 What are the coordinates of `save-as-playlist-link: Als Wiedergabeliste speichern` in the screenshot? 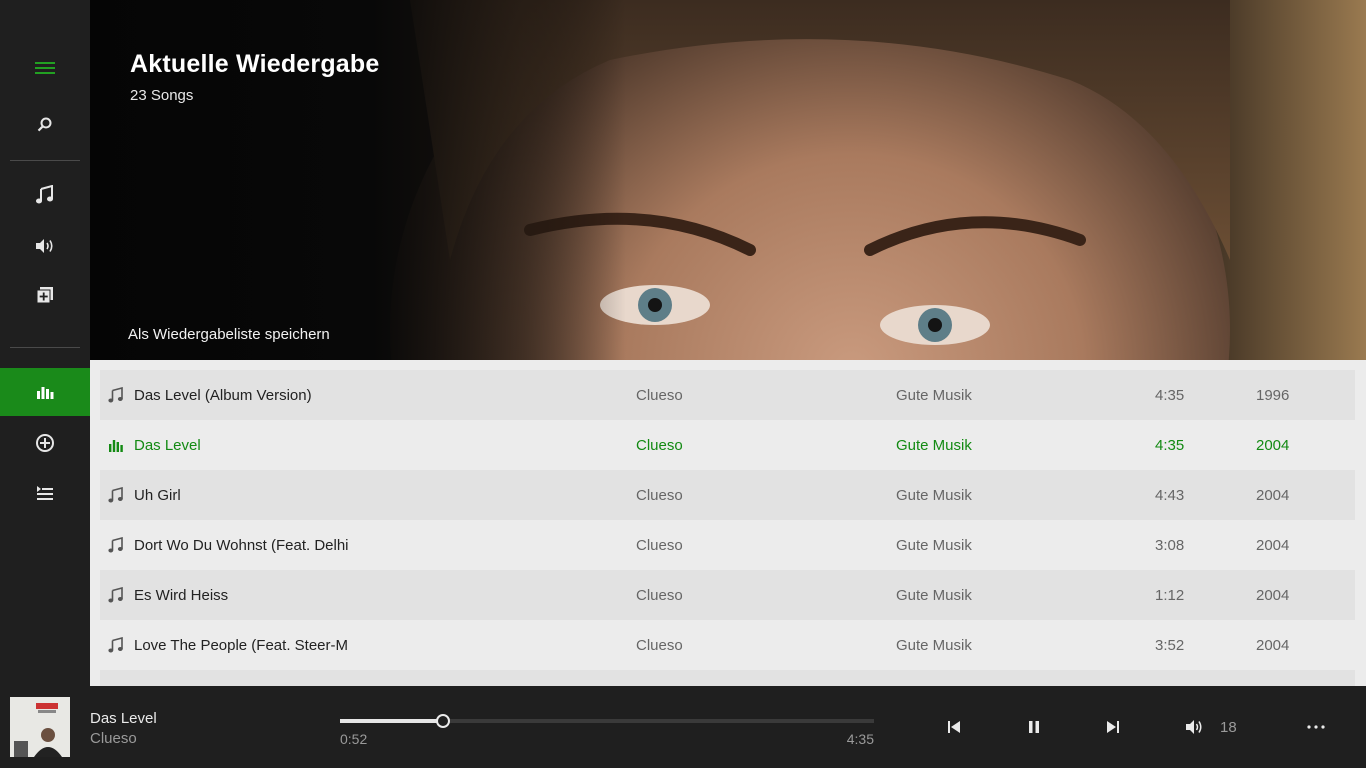 It's located at (229, 334).